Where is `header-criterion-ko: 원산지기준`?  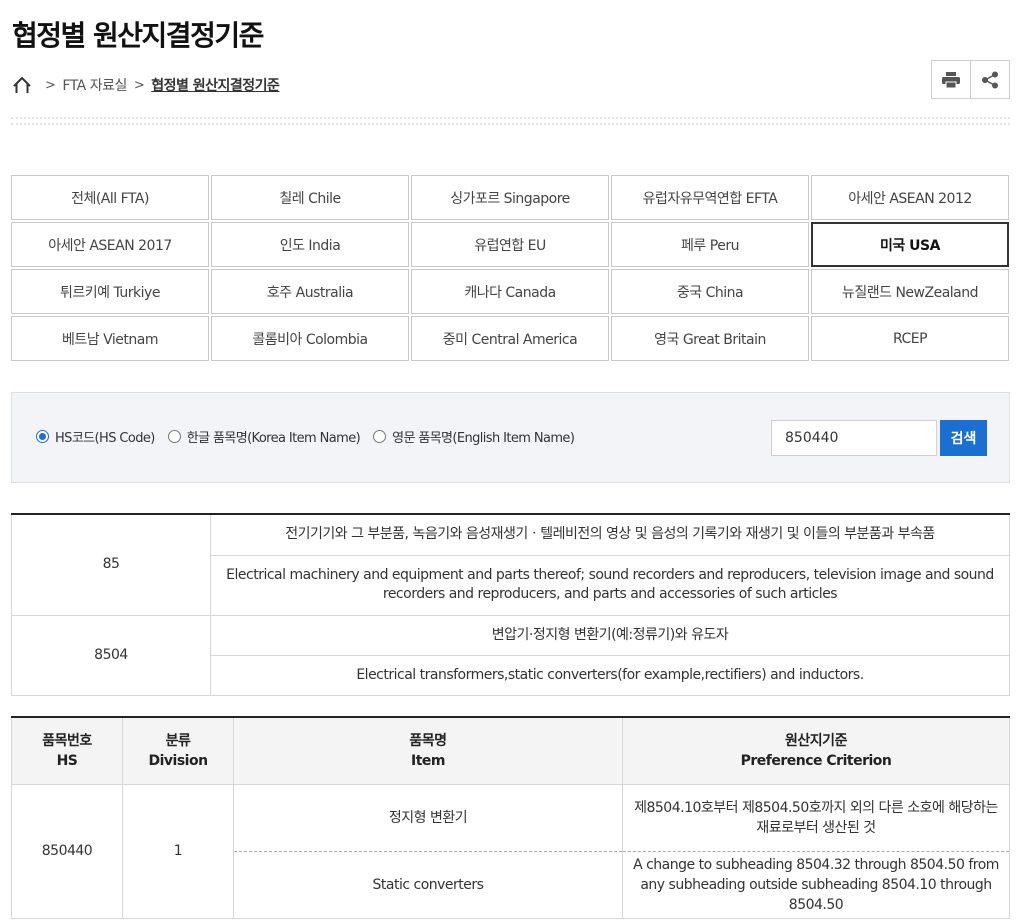 header-criterion-ko: 원산지기준 is located at coordinates (816, 740).